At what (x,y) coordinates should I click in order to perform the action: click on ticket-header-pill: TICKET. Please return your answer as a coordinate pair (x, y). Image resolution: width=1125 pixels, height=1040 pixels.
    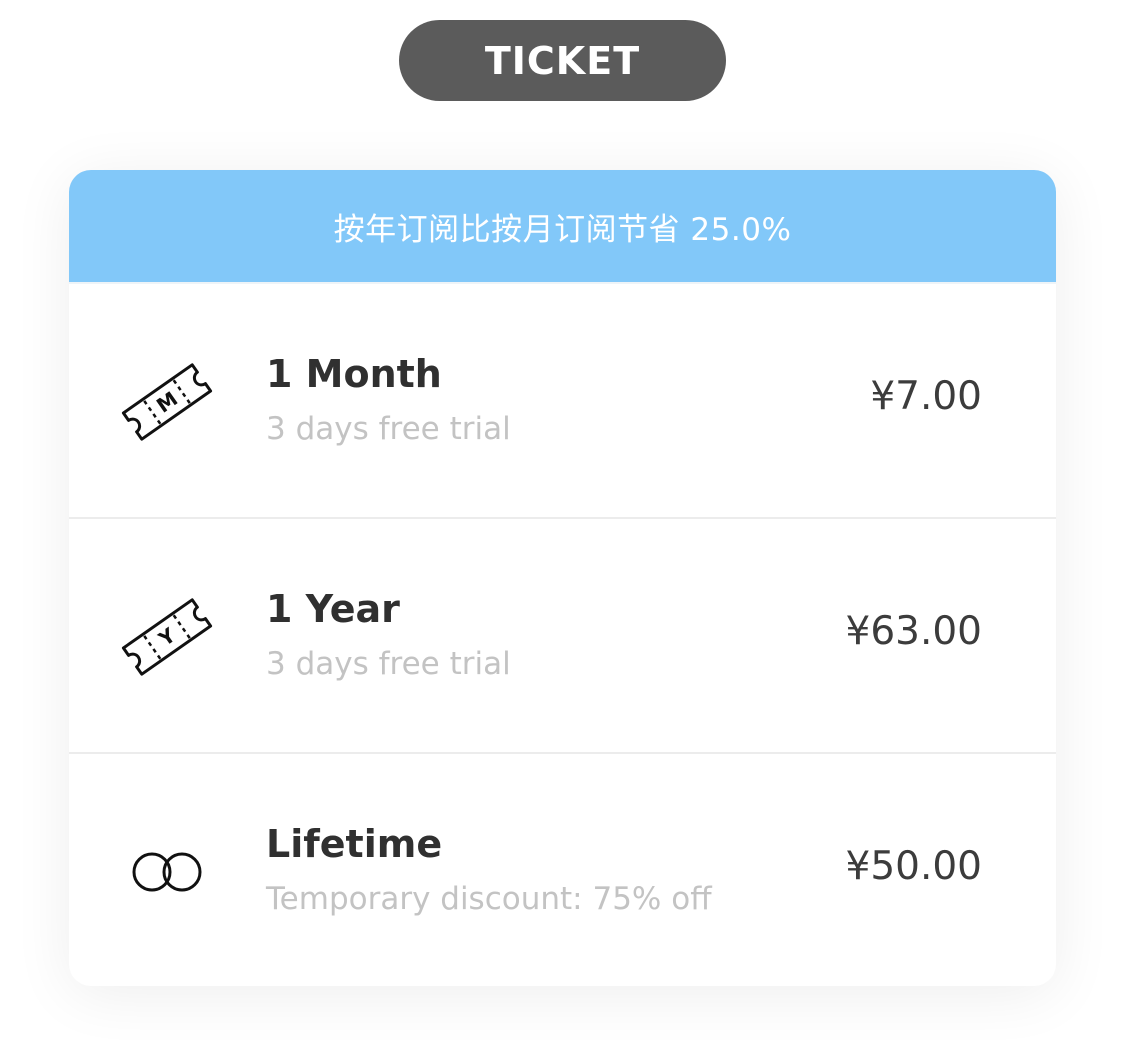
    Looking at the image, I should click on (562, 60).